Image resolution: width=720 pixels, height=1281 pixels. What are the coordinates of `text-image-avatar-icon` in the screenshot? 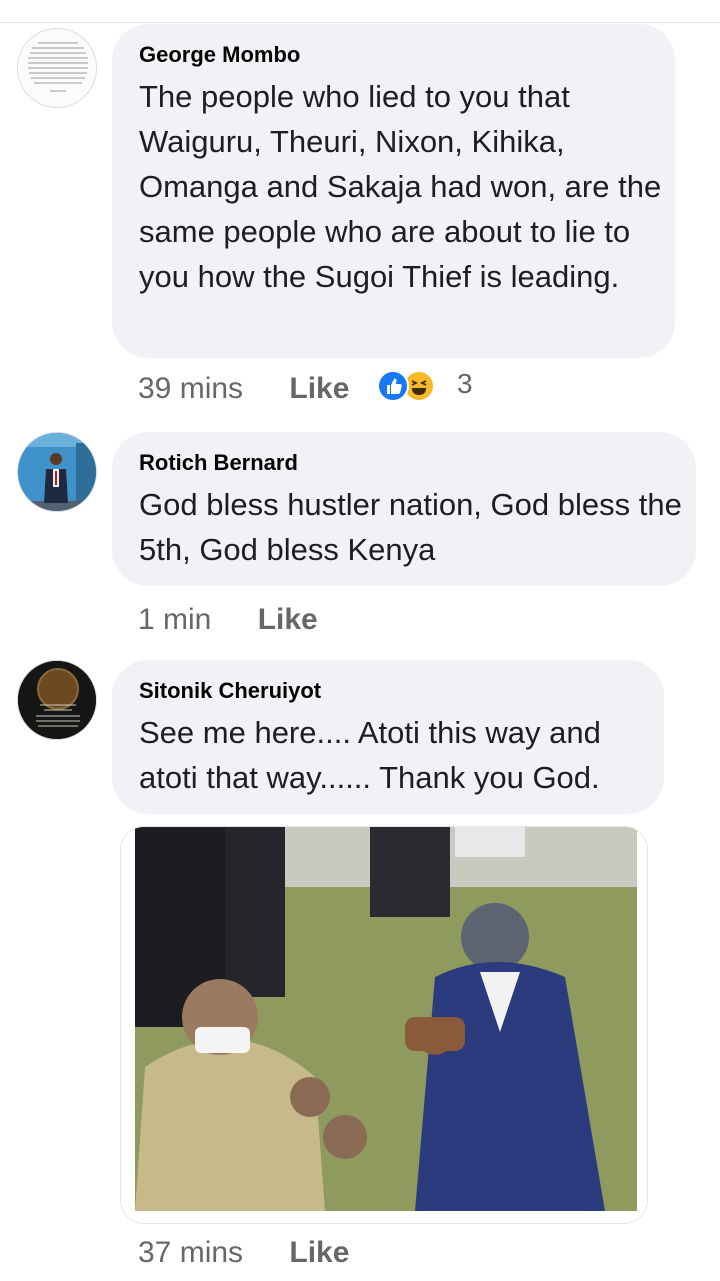 It's located at (57, 68).